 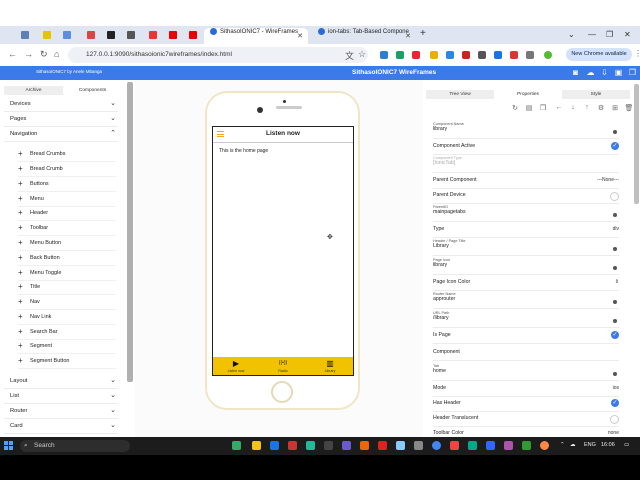 I want to click on arrow-up-icon: ↑, so click(x=587, y=107).